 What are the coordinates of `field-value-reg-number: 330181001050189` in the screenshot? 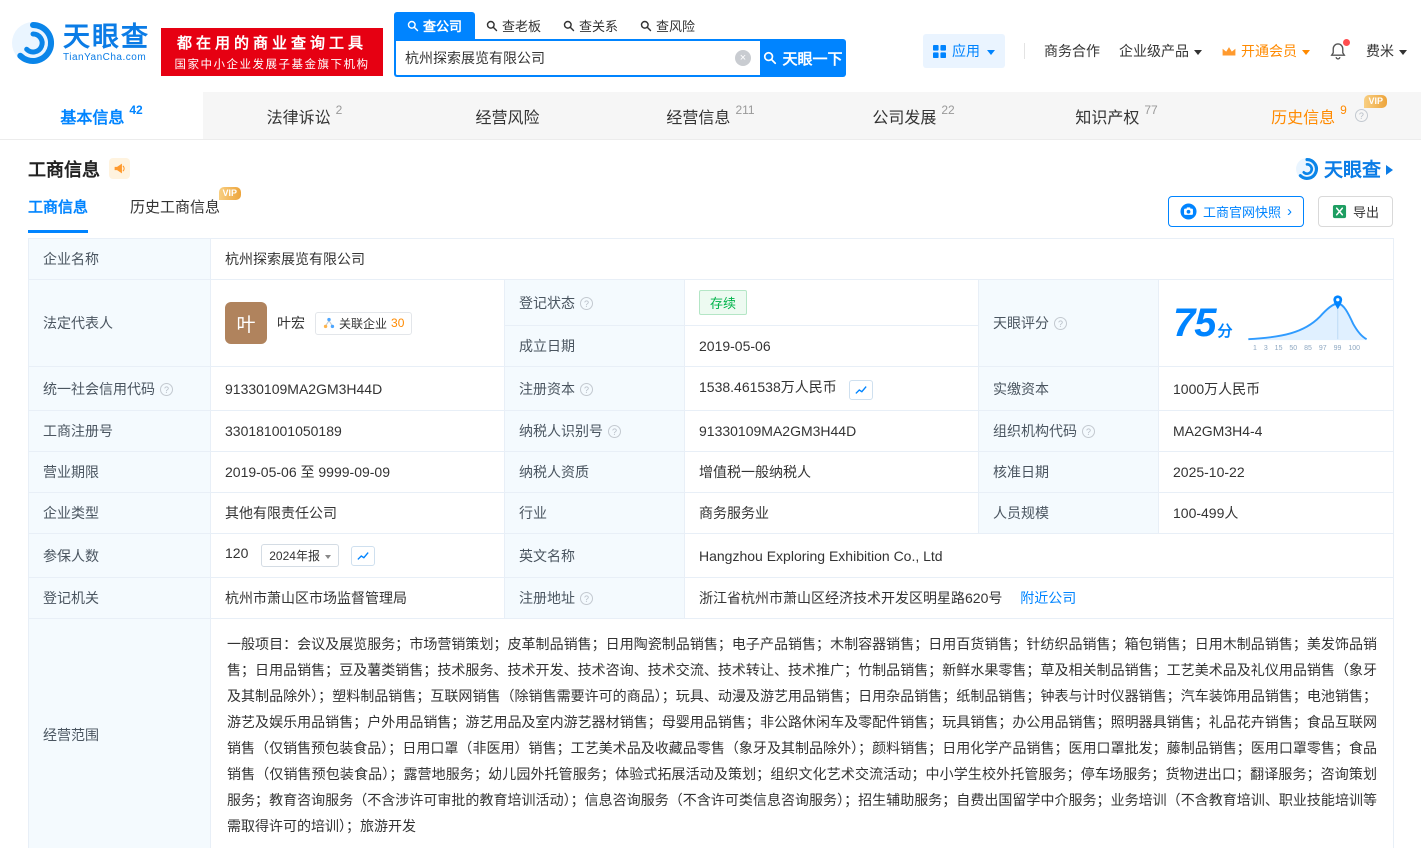 It's located at (357, 431).